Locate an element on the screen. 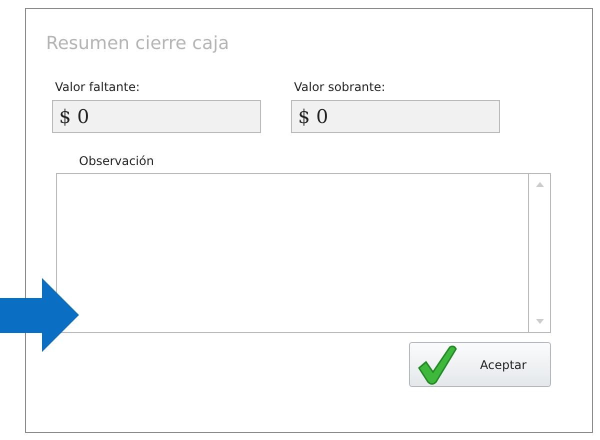 The image size is (600, 440). field-label: Valor faltante: is located at coordinates (97, 88).